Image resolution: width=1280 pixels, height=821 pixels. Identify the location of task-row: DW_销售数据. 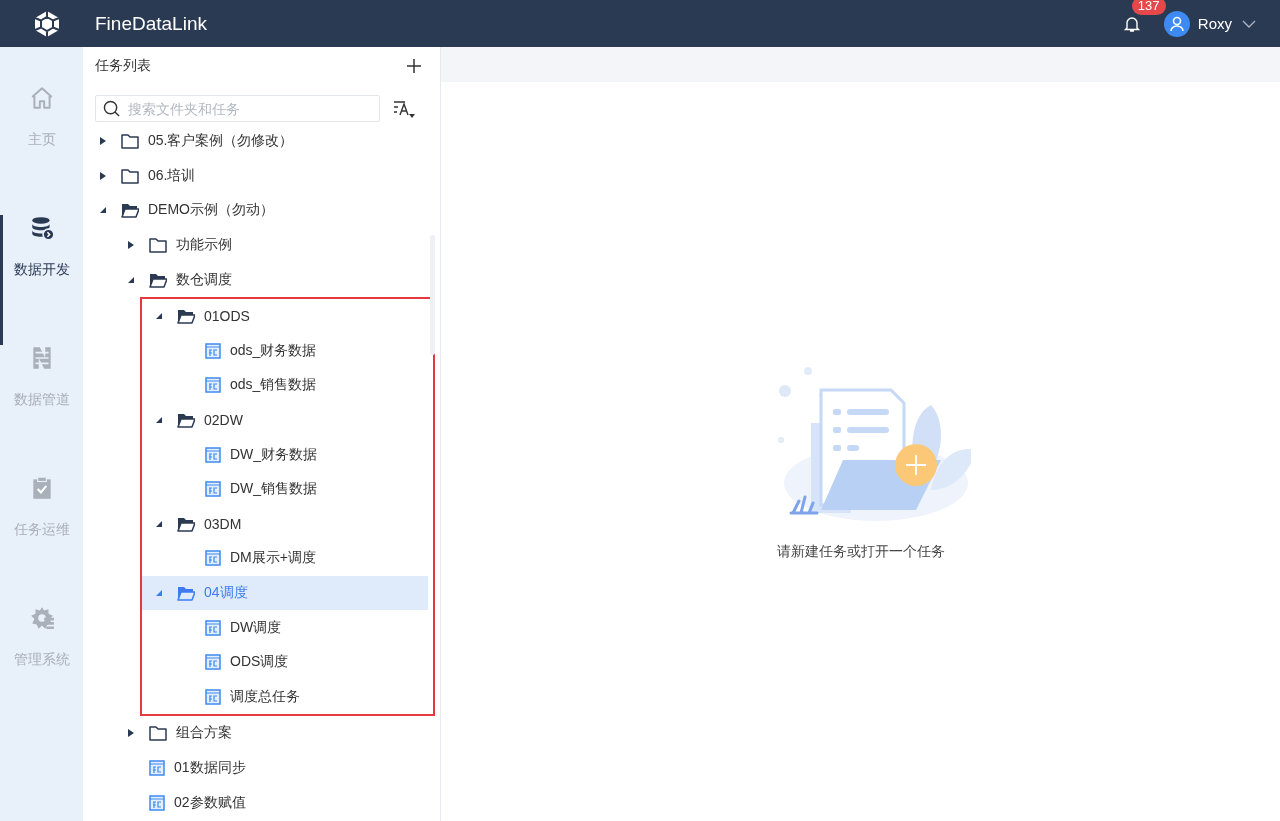
(285, 489).